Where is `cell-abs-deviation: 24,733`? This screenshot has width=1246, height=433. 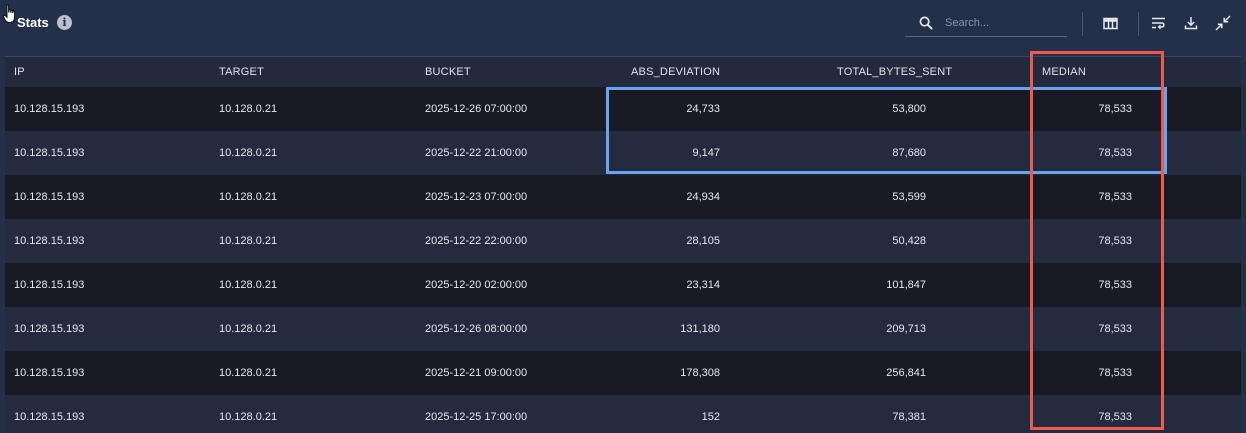 cell-abs-deviation: 24,733 is located at coordinates (703, 109).